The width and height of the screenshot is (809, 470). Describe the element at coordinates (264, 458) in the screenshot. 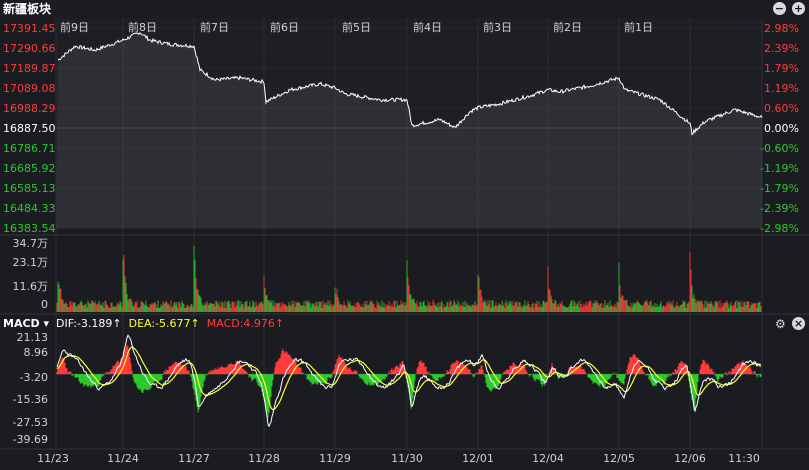

I see `x-axis-label: 11/28` at that location.